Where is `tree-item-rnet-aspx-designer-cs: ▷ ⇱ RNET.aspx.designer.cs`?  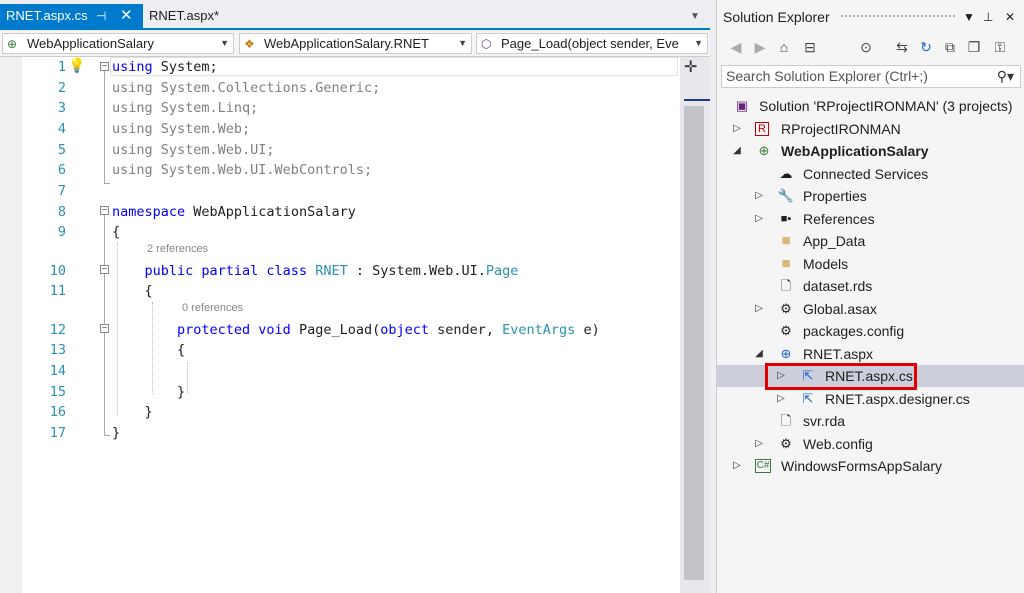
tree-item-rnet-aspx-designer-cs: ▷ ⇱ RNET.aspx.designer.cs is located at coordinates (870, 399).